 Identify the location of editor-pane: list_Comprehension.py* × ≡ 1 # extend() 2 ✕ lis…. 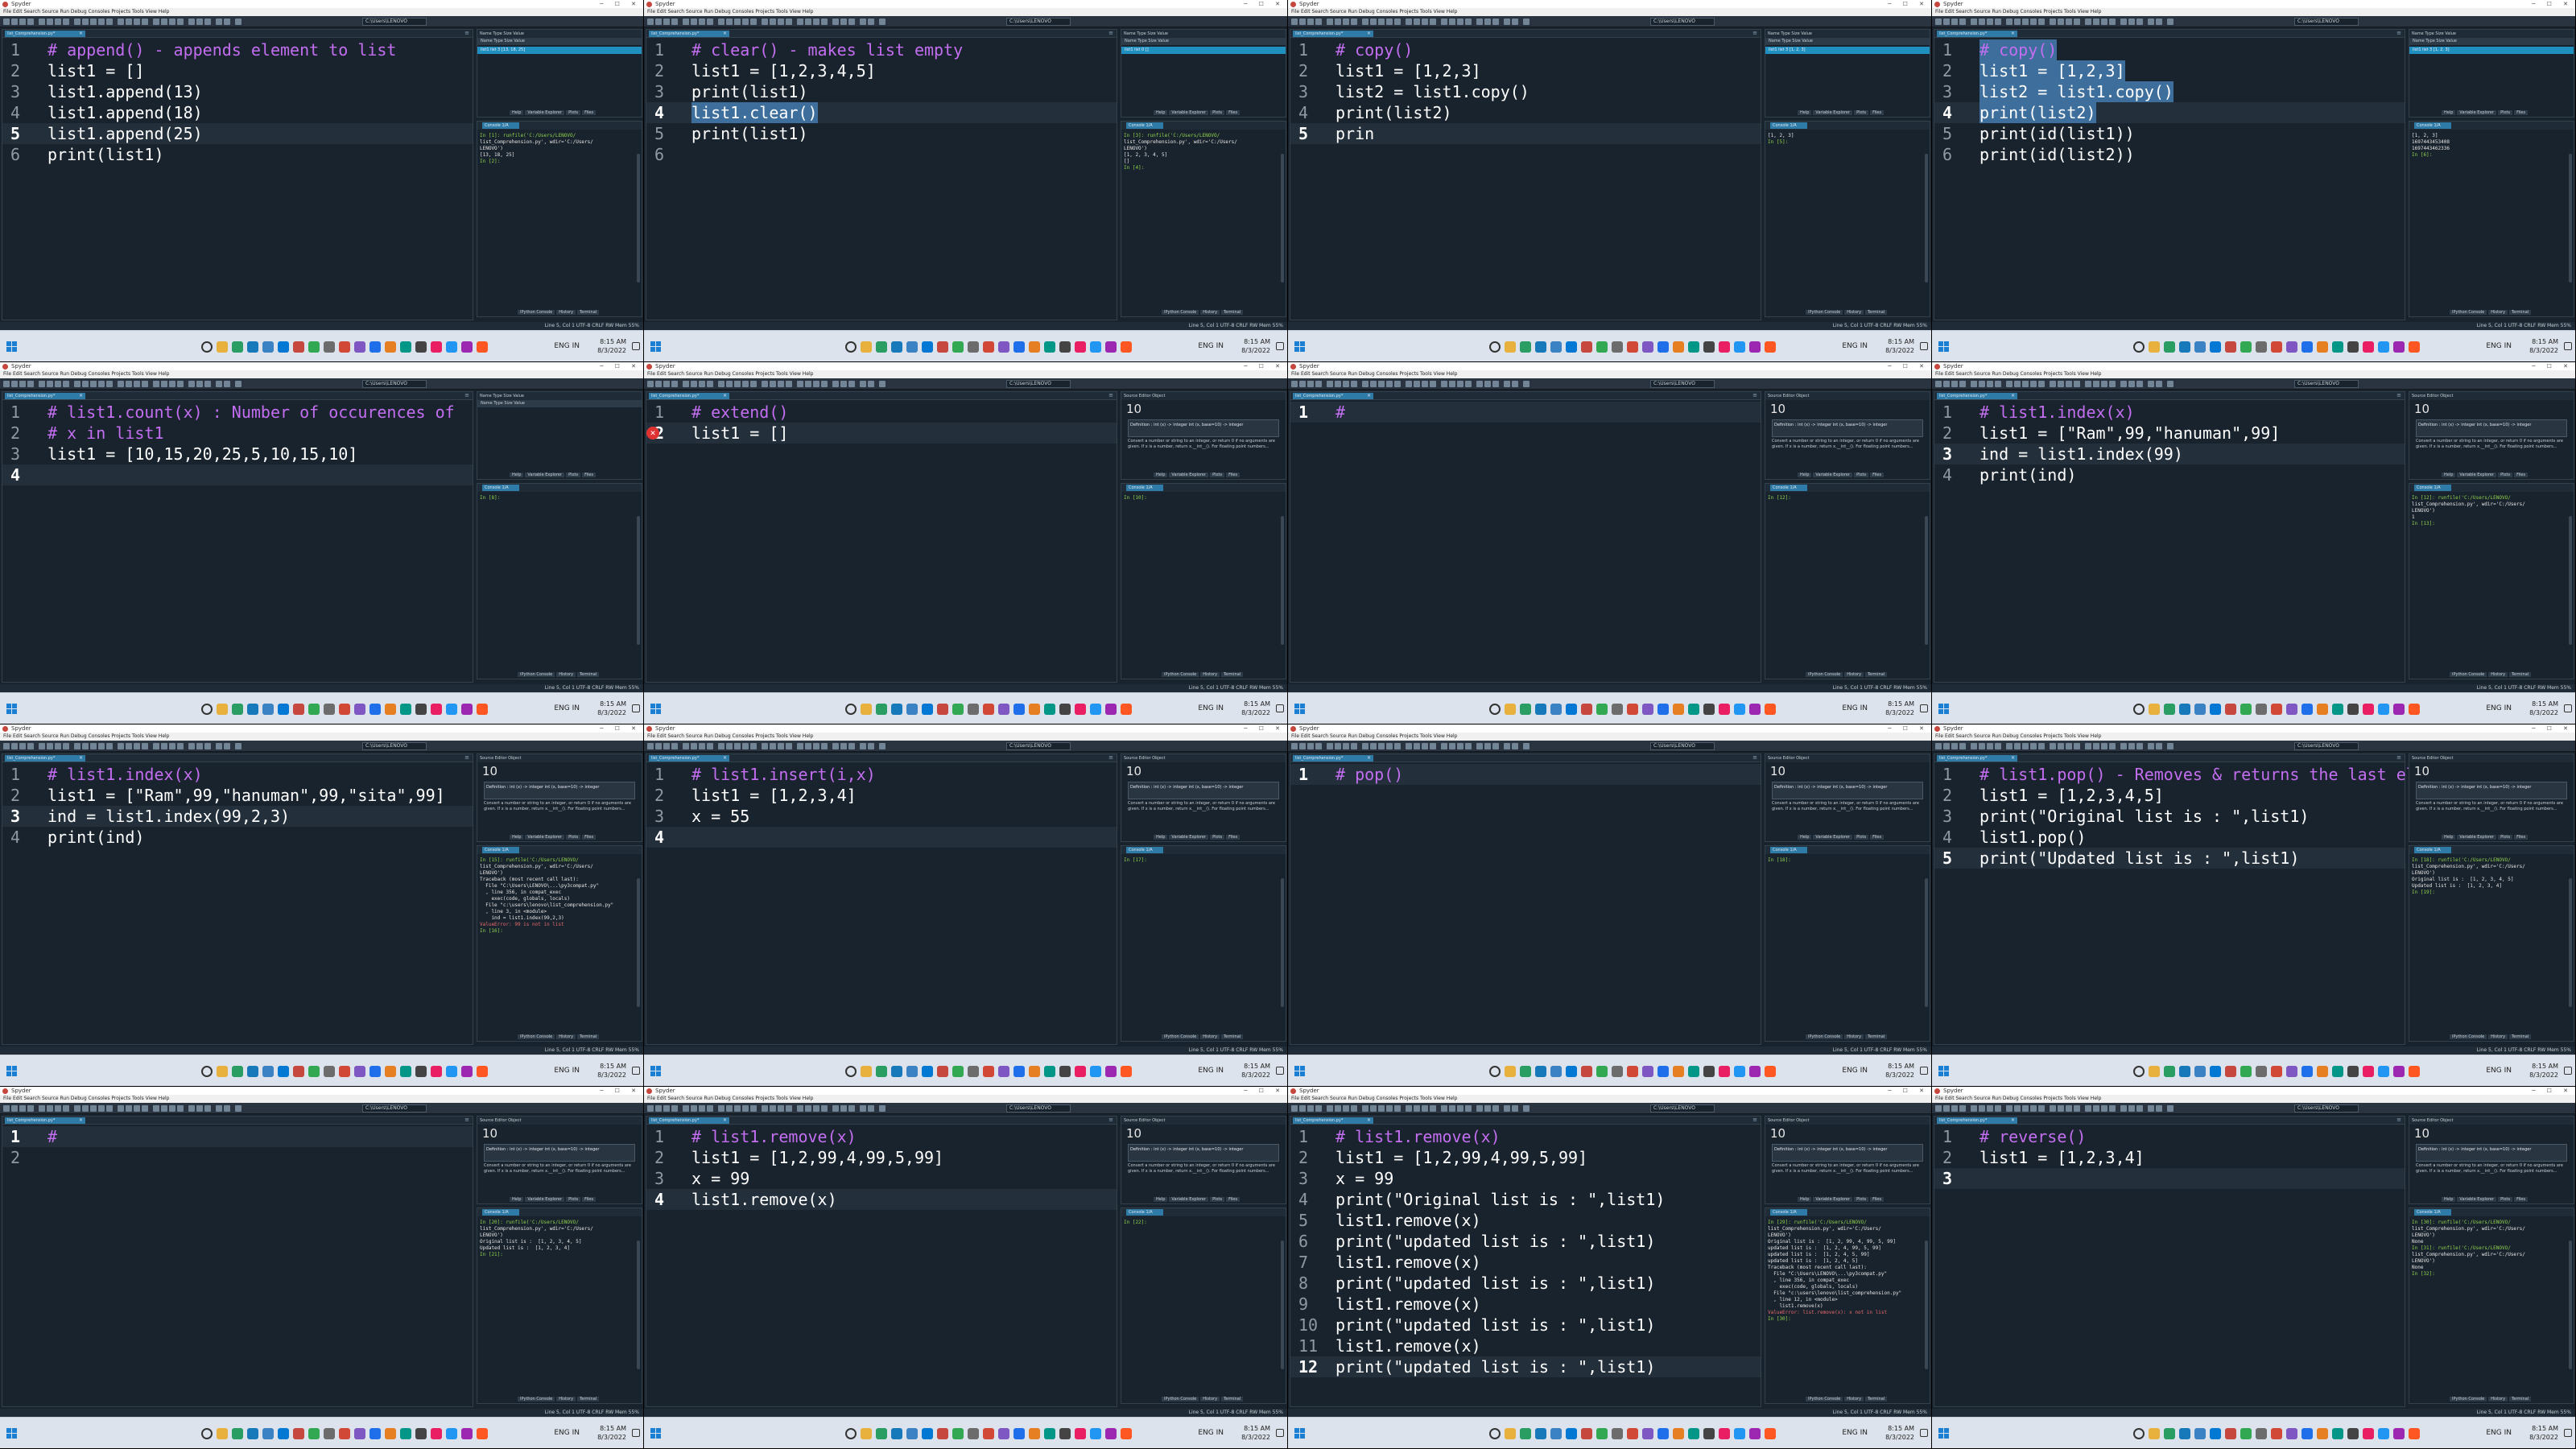
(882, 537).